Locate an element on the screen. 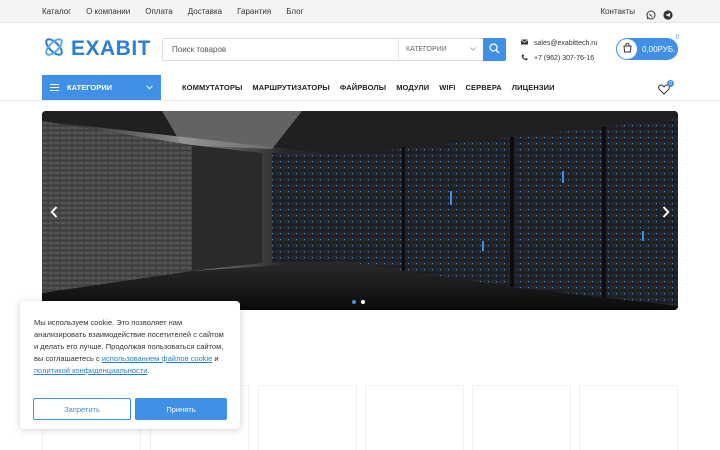 The image size is (720, 450). cart-icon-circle is located at coordinates (627, 49).